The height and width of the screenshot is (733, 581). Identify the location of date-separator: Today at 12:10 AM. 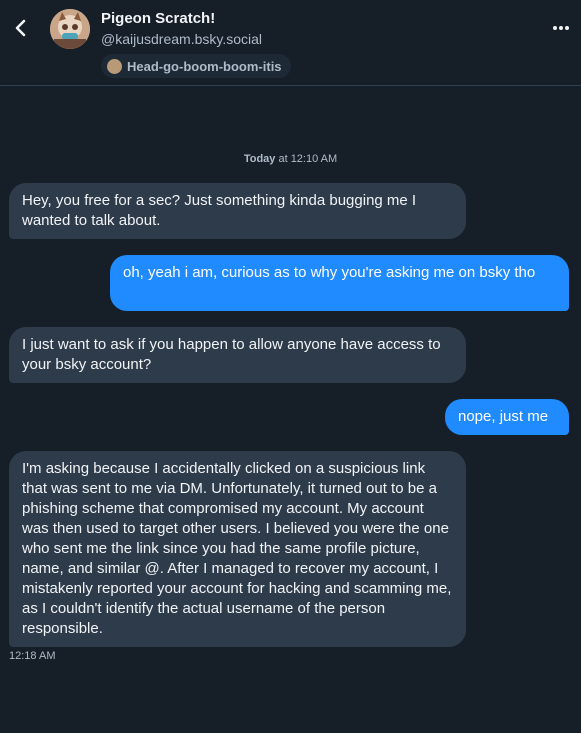
(290, 159).